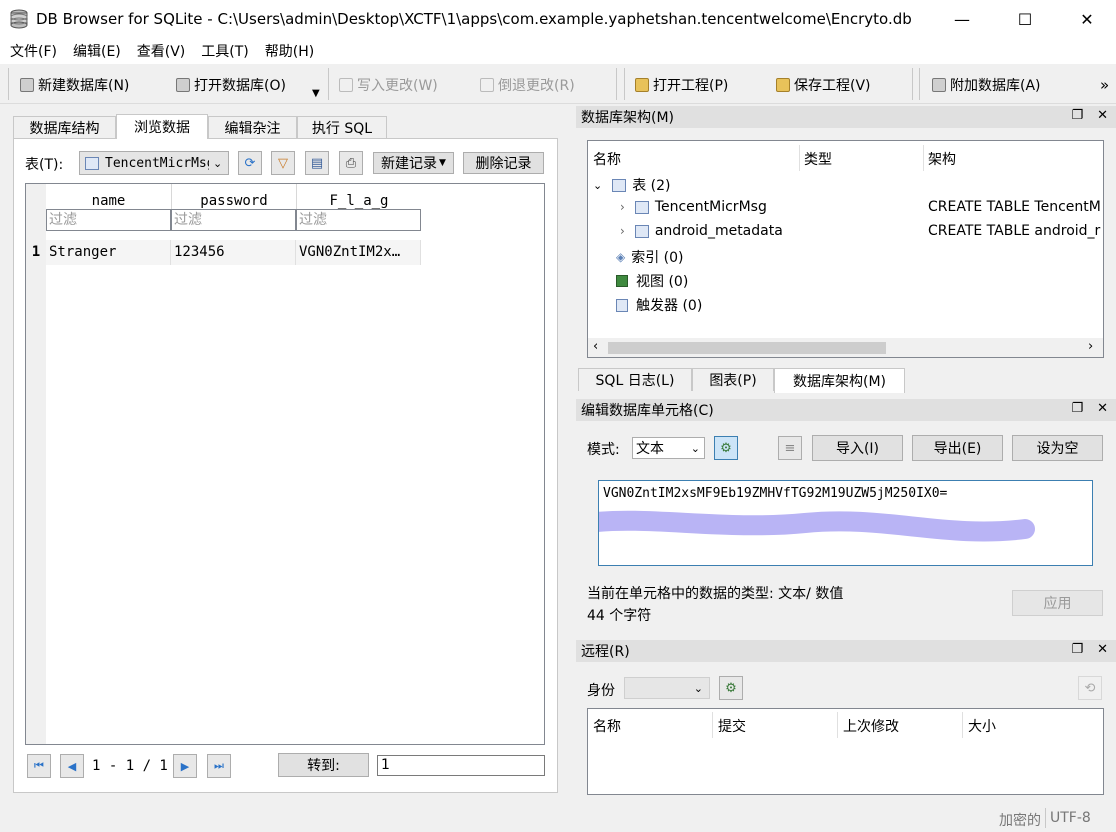 The width and height of the screenshot is (1116, 832). Describe the element at coordinates (39, 766) in the screenshot. I see `first-page-icon: ⏮` at that location.